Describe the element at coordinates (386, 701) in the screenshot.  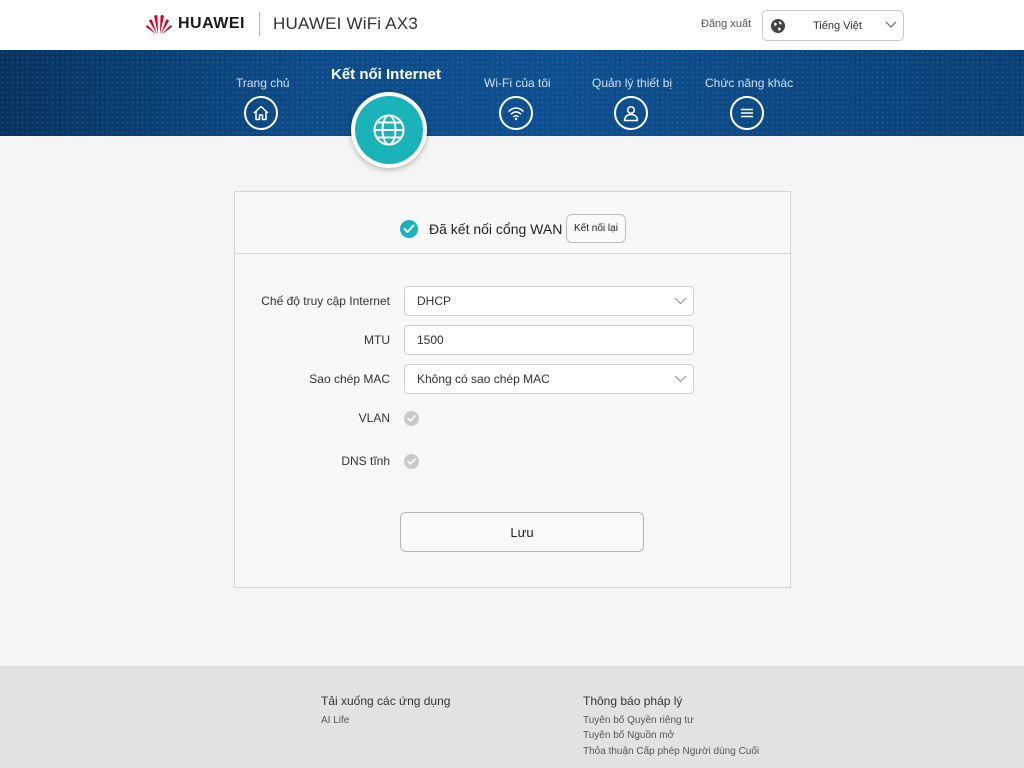
I see `footer-apps-title: Tải xuống các ứng dụng` at that location.